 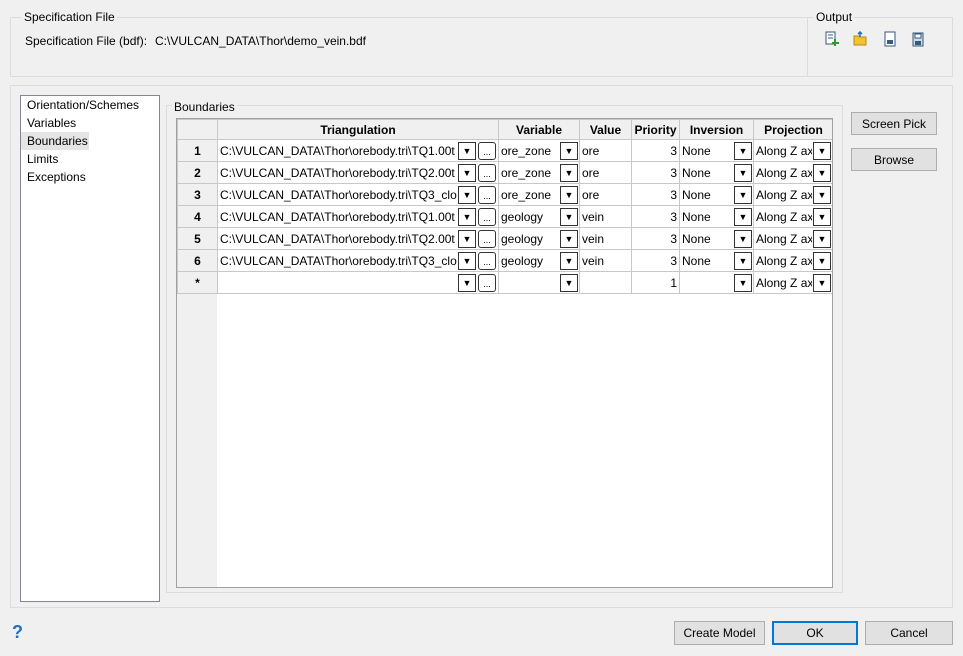 I want to click on row-number-header, so click(x=197, y=129).